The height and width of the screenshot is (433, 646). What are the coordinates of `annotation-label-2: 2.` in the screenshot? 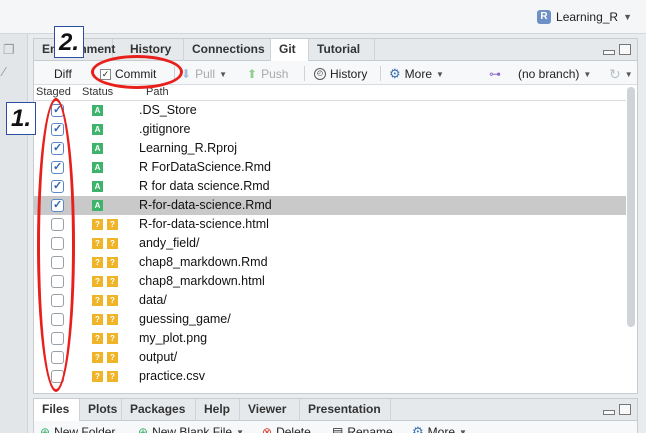 It's located at (69, 42).